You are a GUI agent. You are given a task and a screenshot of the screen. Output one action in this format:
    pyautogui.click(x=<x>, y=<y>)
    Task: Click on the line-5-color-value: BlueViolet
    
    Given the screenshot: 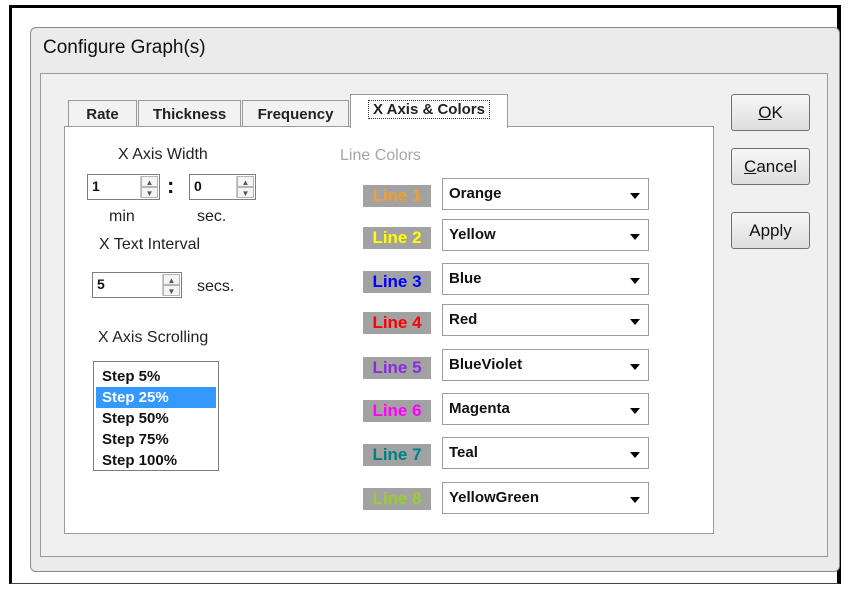 What is the action you would take?
    pyautogui.click(x=486, y=364)
    